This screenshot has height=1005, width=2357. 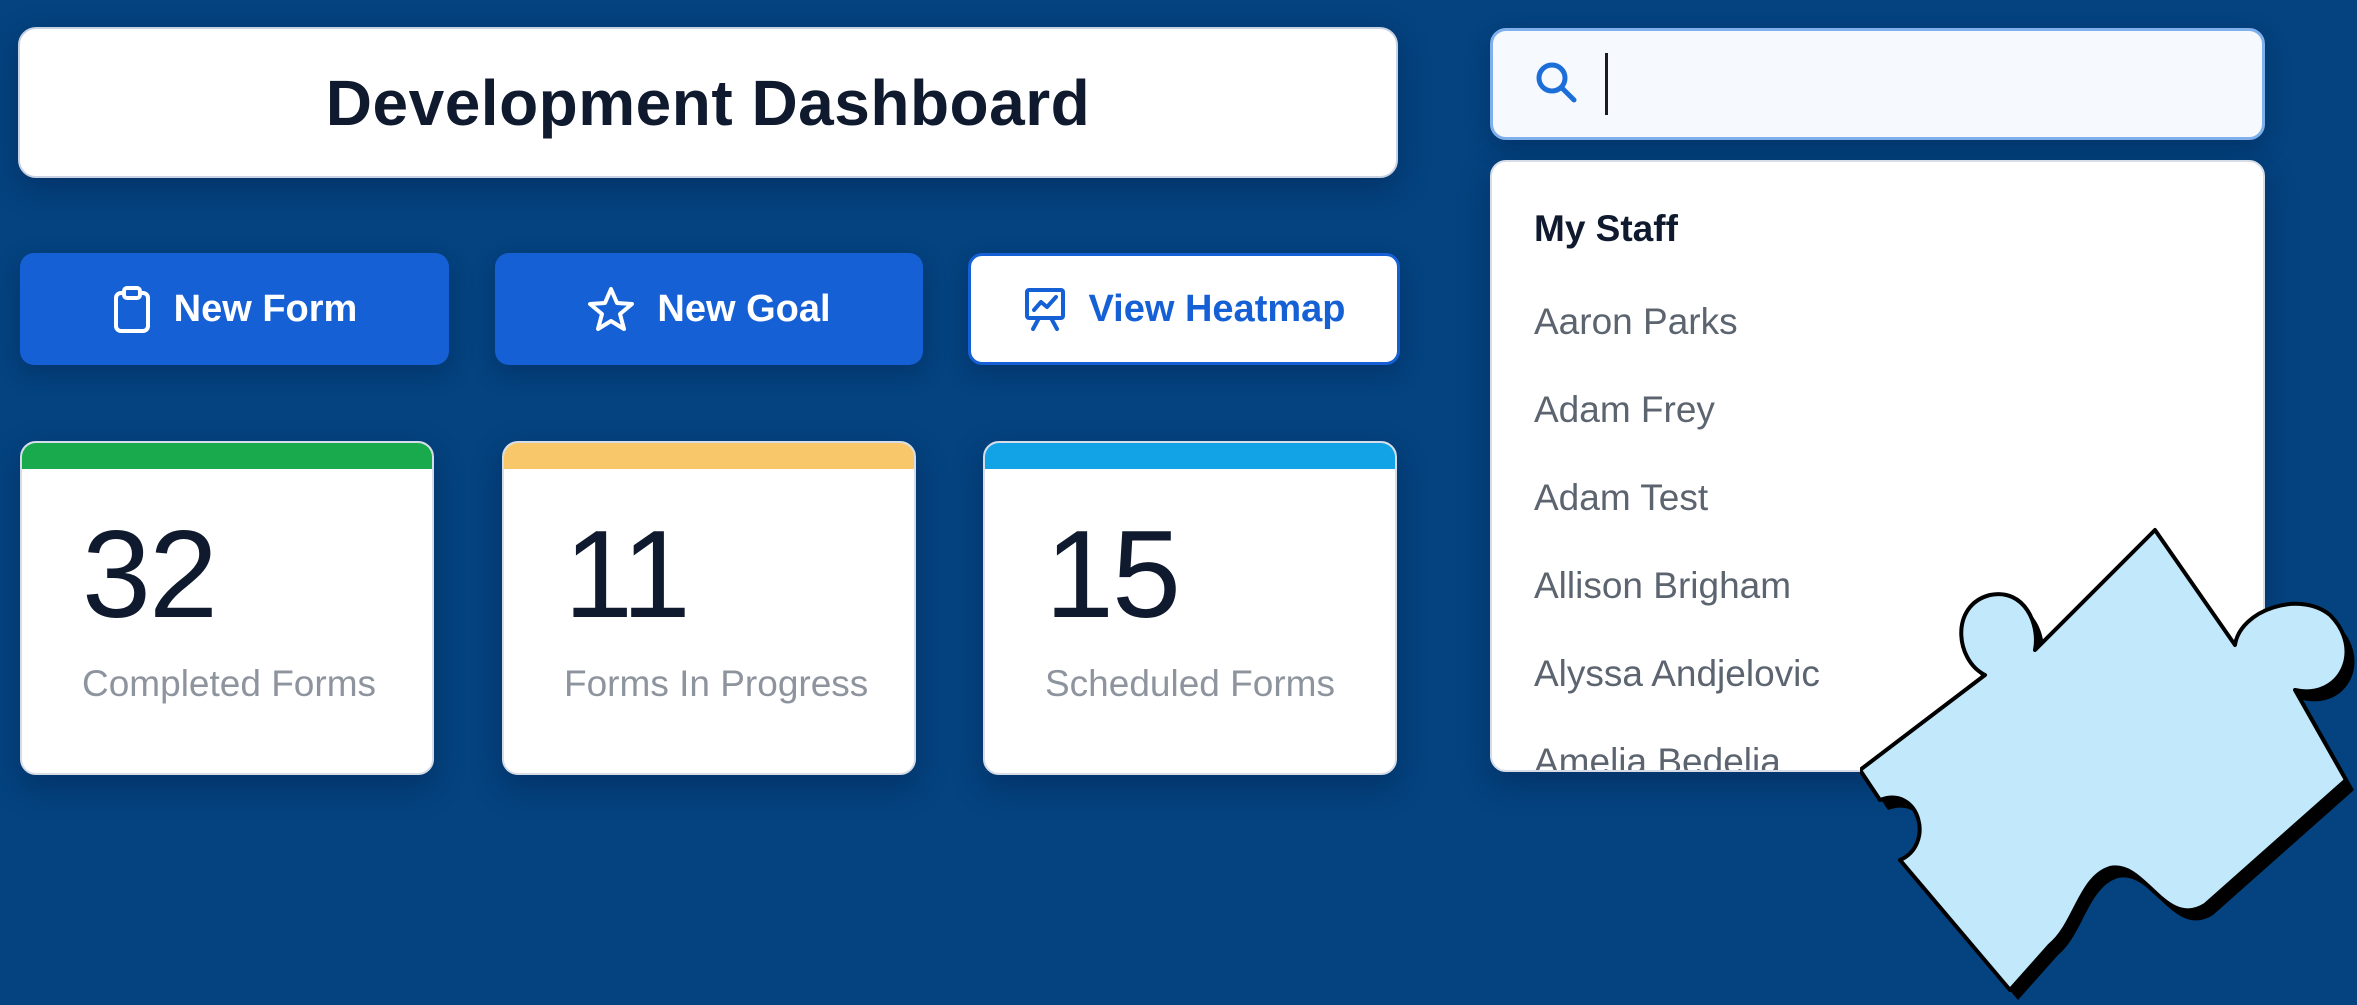 What do you see at coordinates (229, 683) in the screenshot?
I see `stat-label: Completed Forms` at bounding box center [229, 683].